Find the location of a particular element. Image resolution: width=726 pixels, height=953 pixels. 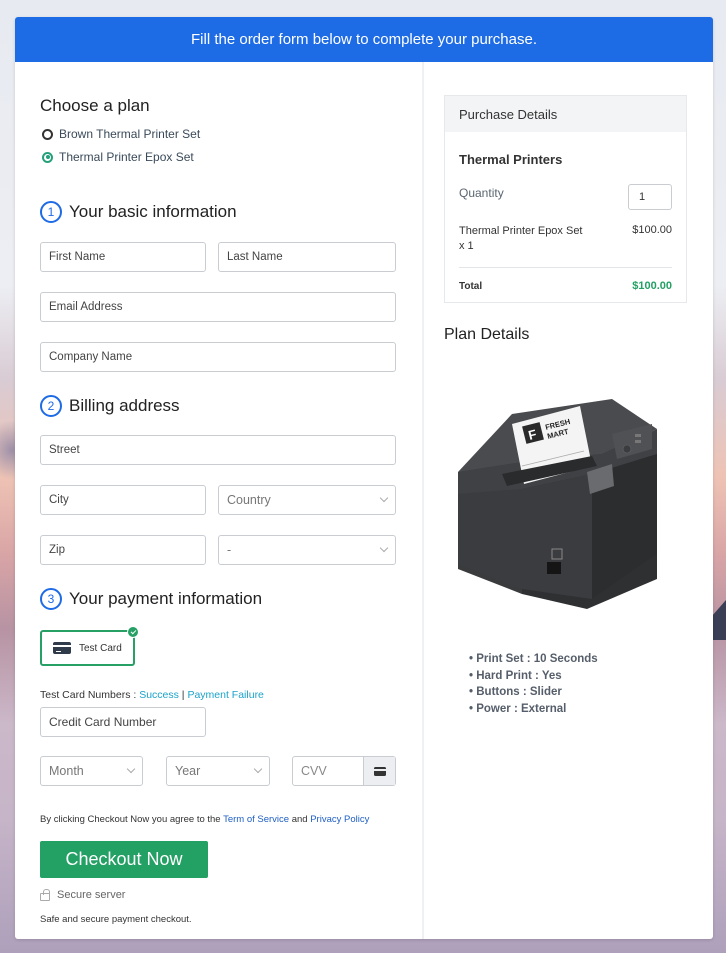

secure-label: Secure server is located at coordinates (91, 895).